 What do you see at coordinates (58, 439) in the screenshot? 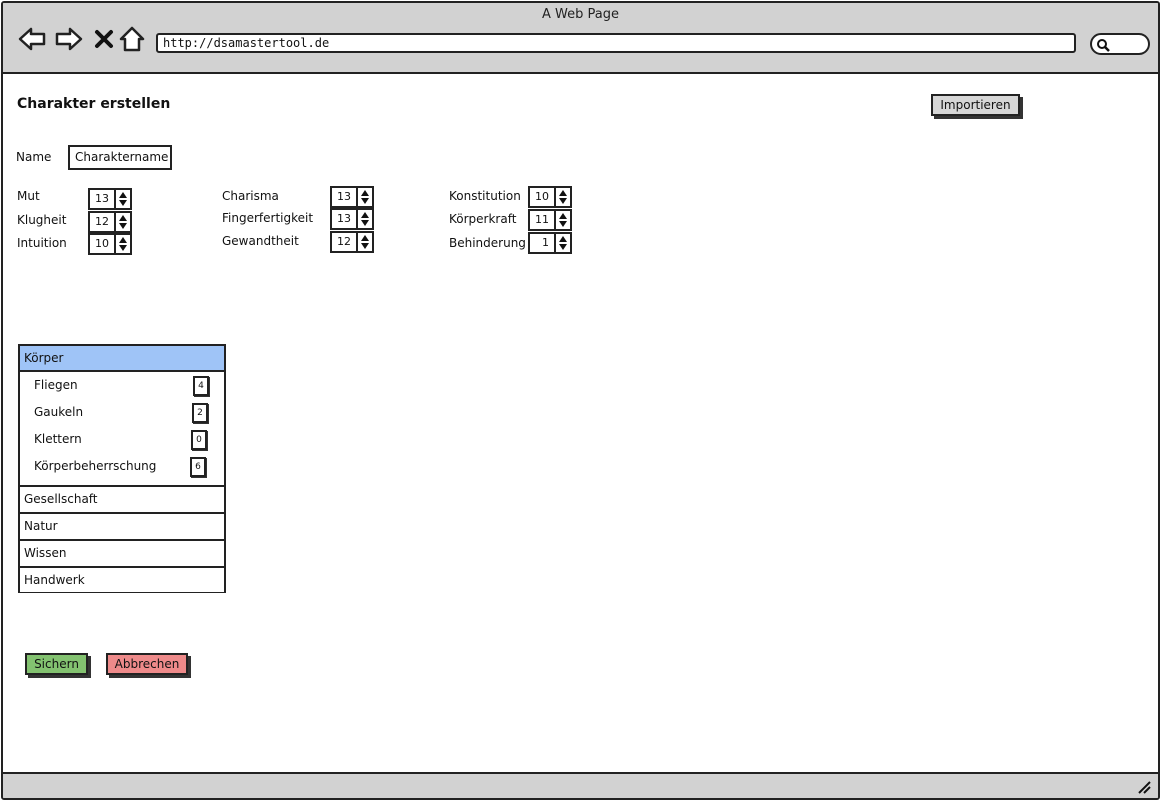
I see `skill-label: Klettern` at bounding box center [58, 439].